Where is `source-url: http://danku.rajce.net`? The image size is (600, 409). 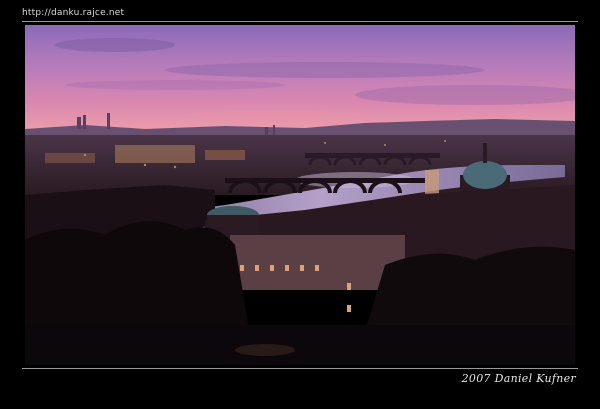
source-url: http://danku.rajce.net is located at coordinates (73, 13).